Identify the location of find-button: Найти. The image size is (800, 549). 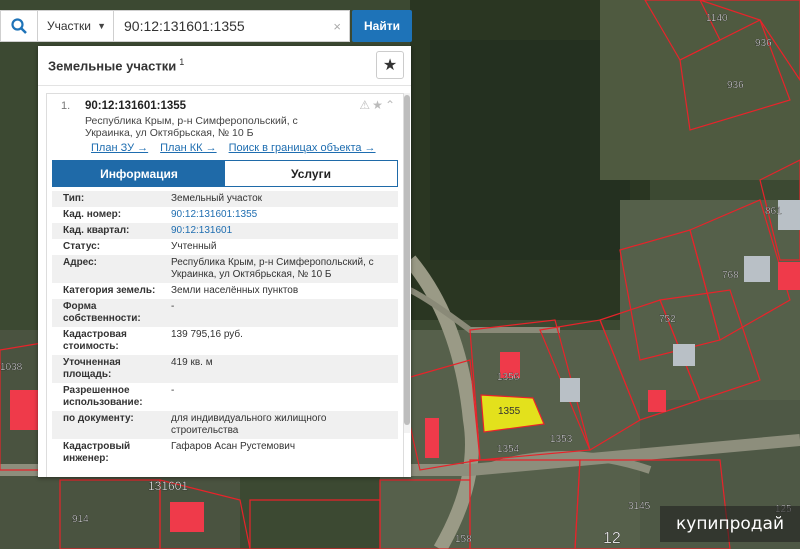
(382, 26).